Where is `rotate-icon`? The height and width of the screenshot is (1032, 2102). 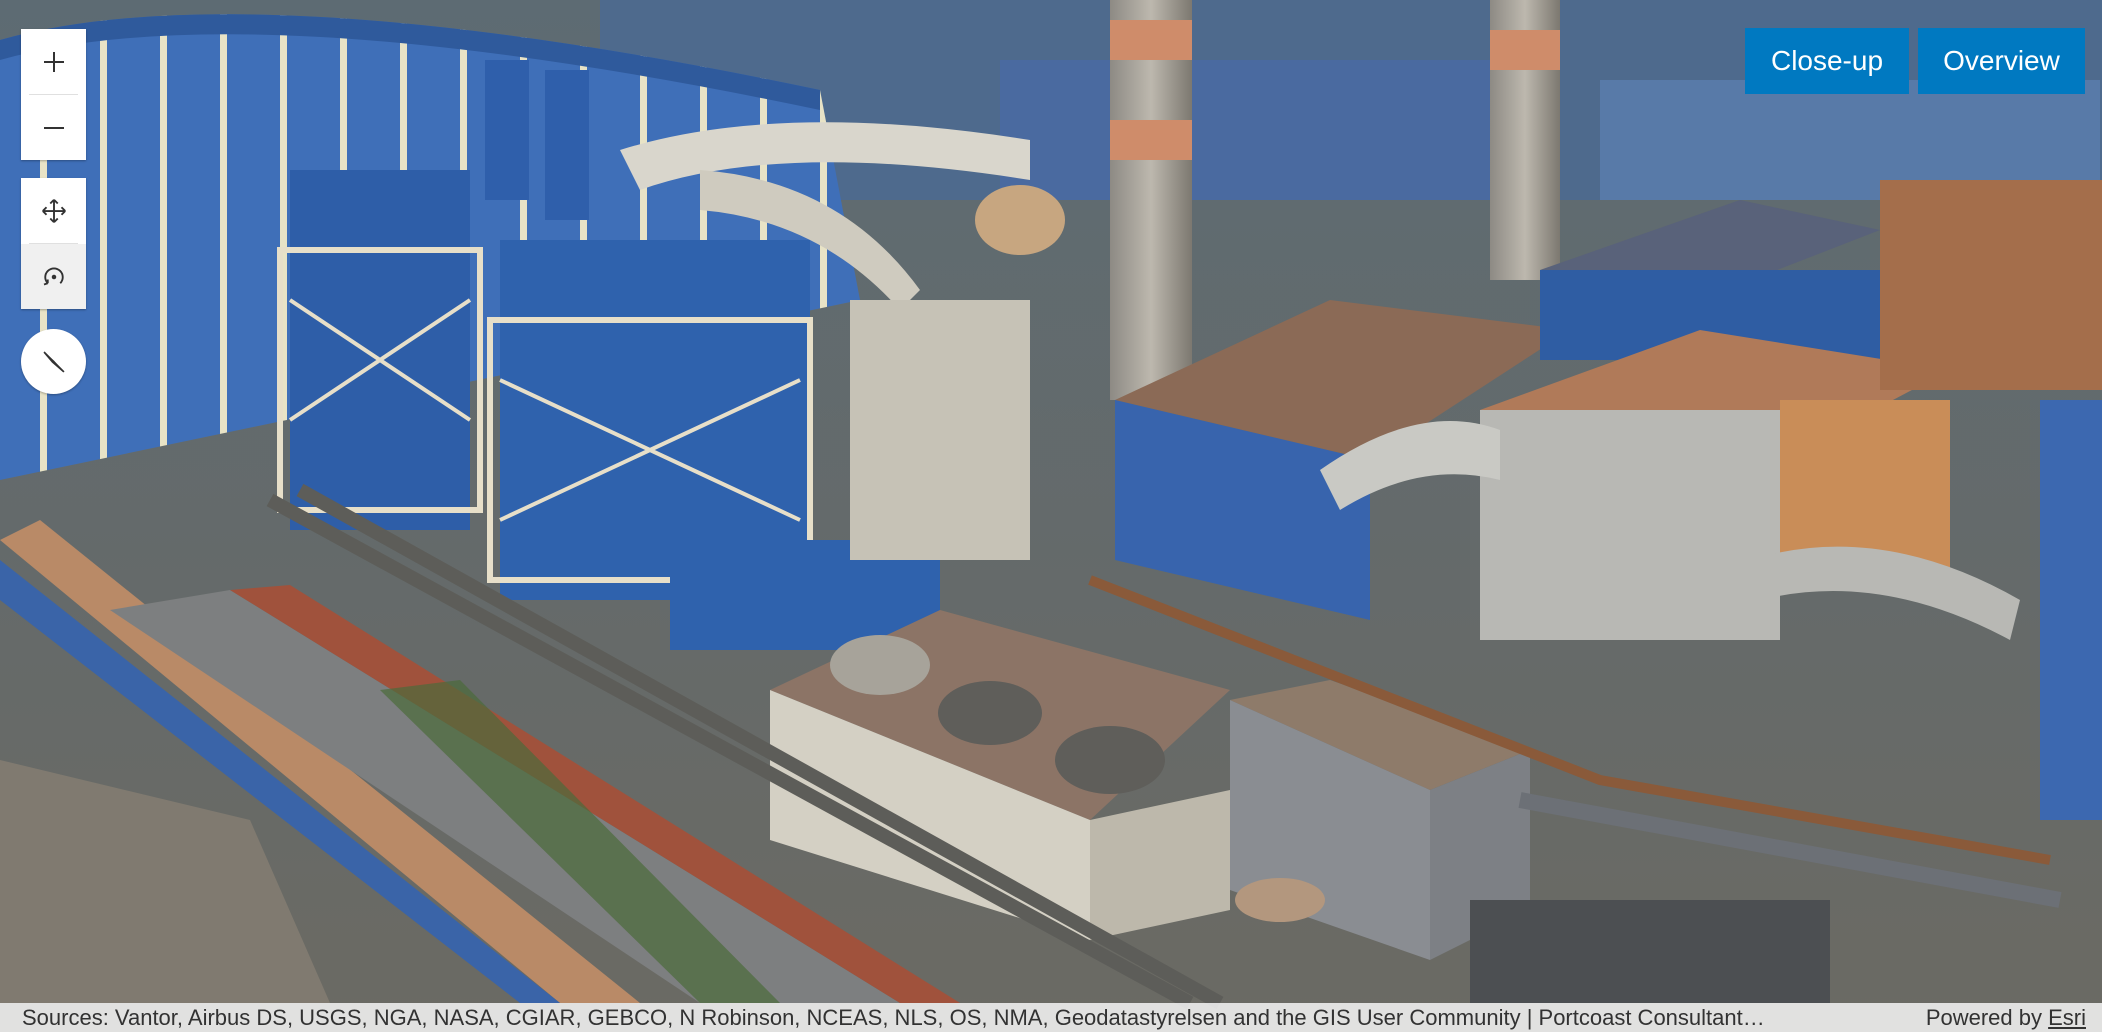
rotate-icon is located at coordinates (53, 276).